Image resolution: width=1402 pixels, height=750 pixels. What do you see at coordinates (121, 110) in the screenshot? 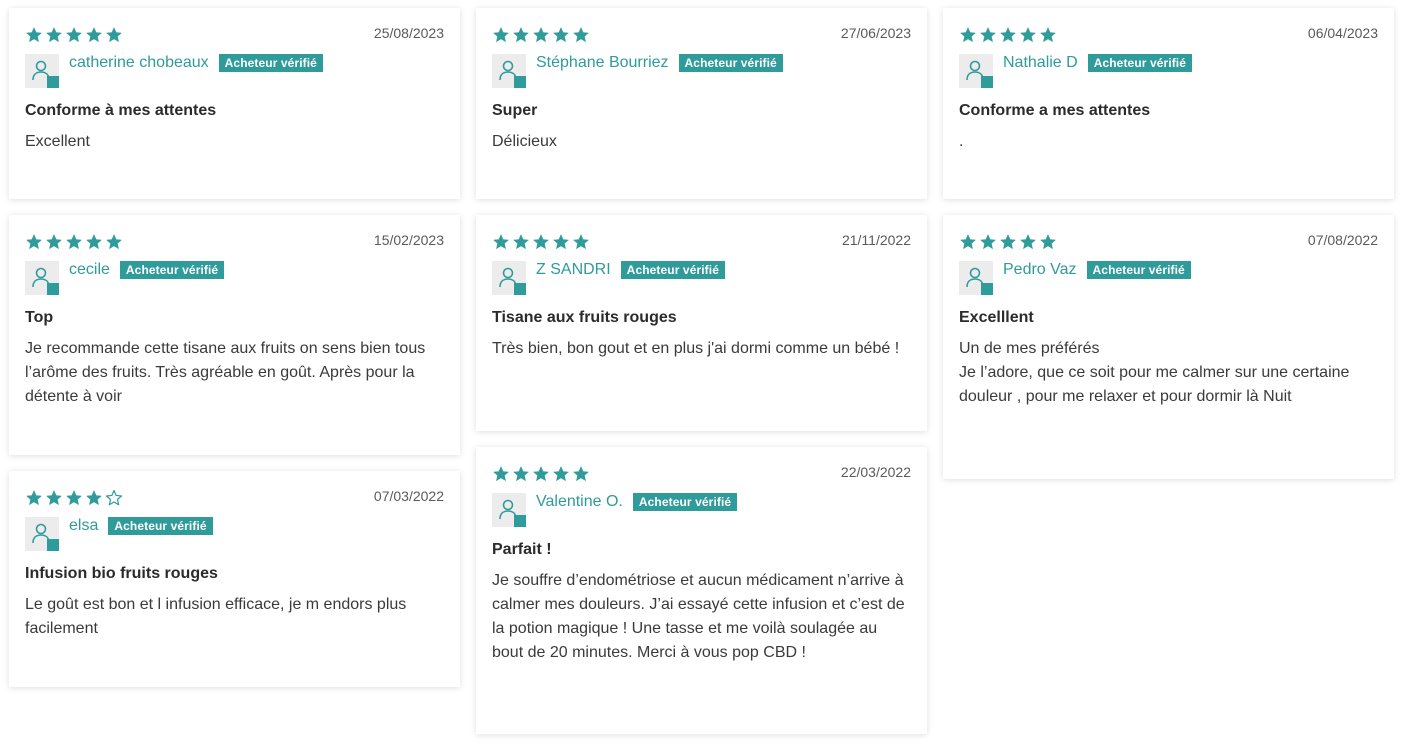
I see `review-title: Conforme à mes attentes` at bounding box center [121, 110].